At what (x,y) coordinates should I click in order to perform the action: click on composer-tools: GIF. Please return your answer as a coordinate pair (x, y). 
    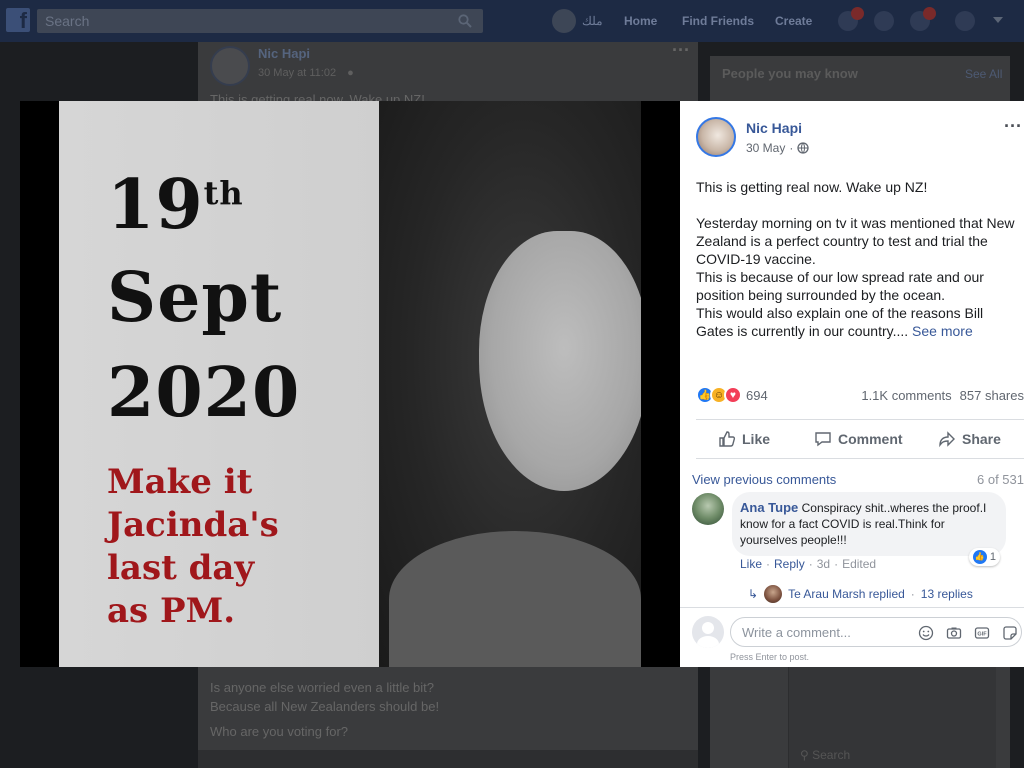
    Looking at the image, I should click on (968, 633).